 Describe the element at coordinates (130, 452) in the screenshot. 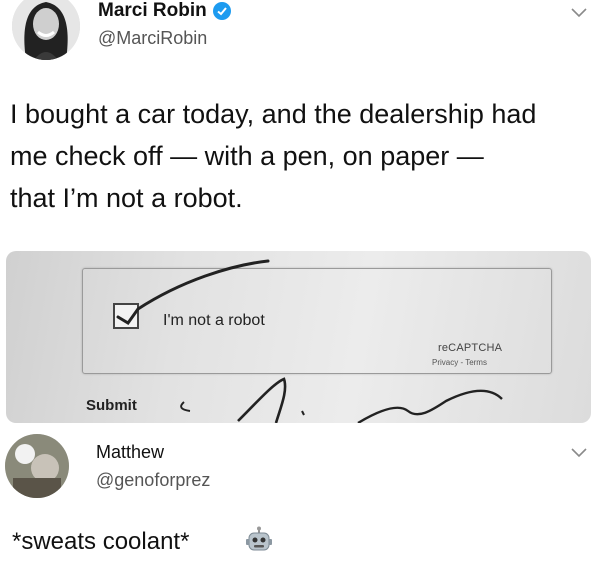

I see `reply-author-name: Matthew` at that location.